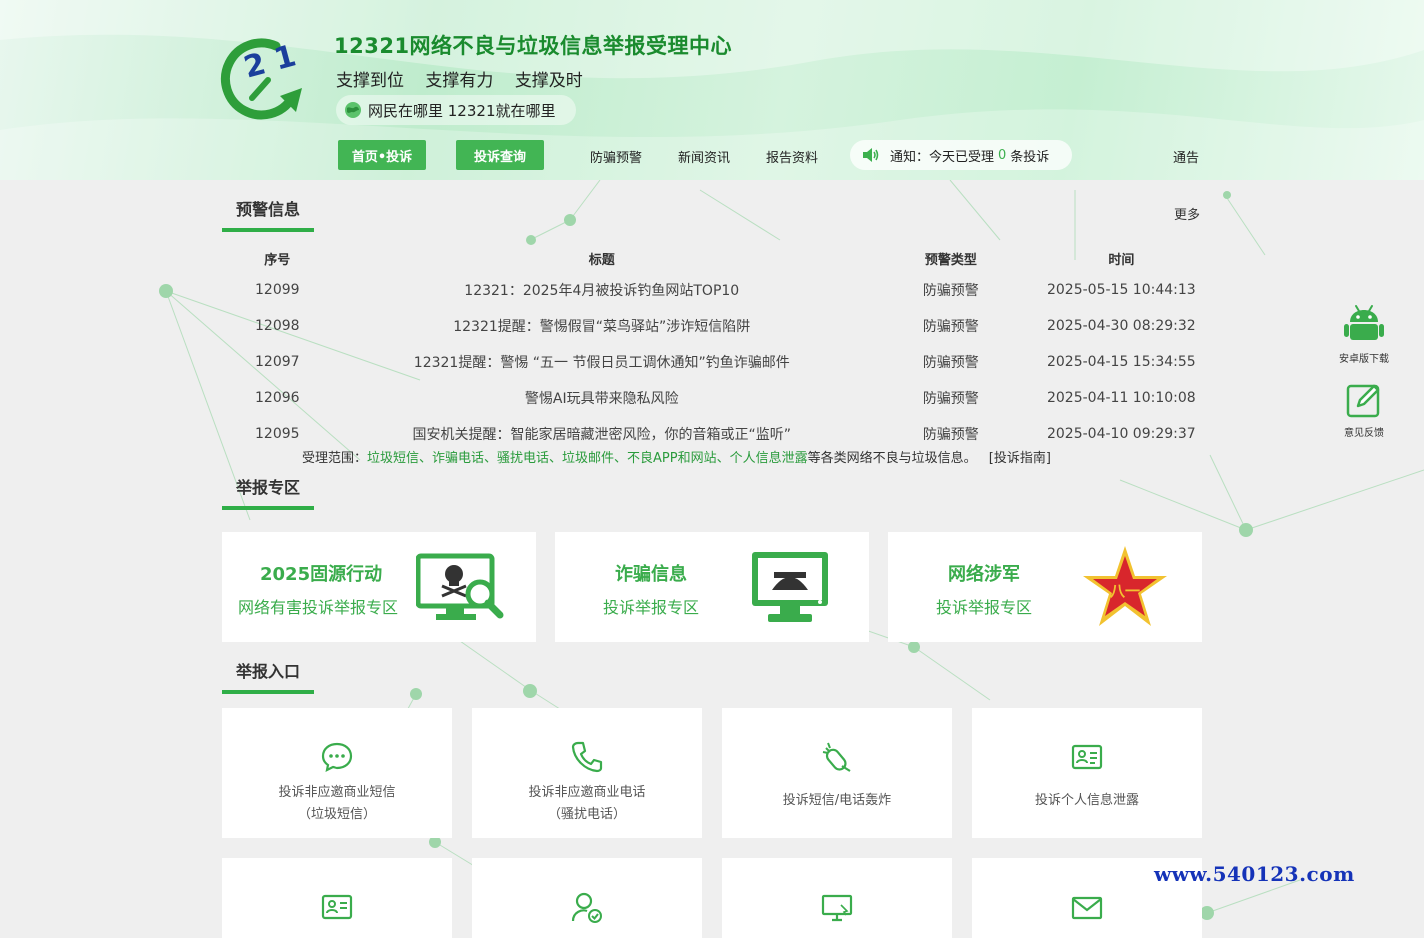  What do you see at coordinates (586, 907) in the screenshot?
I see `user-check-icon` at bounding box center [586, 907].